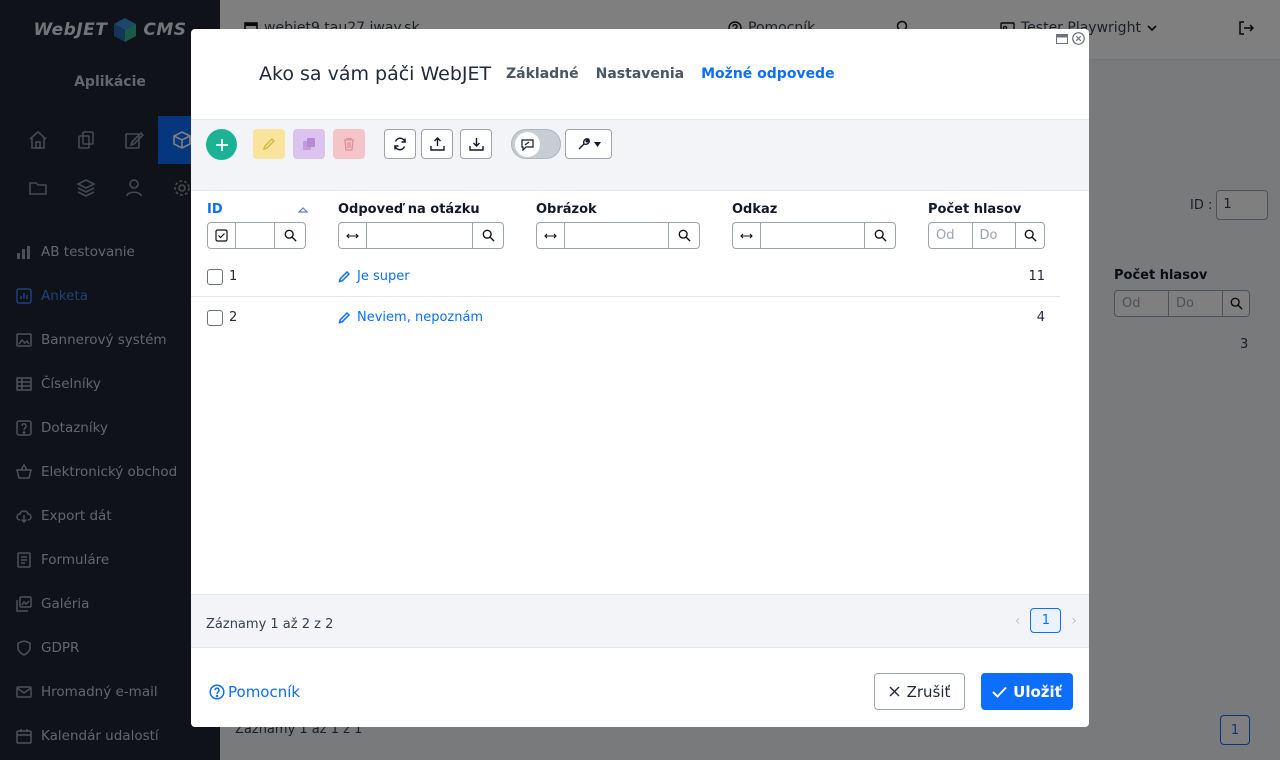 The width and height of the screenshot is (1280, 760). I want to click on column-header-link: Odkaz, so click(754, 209).